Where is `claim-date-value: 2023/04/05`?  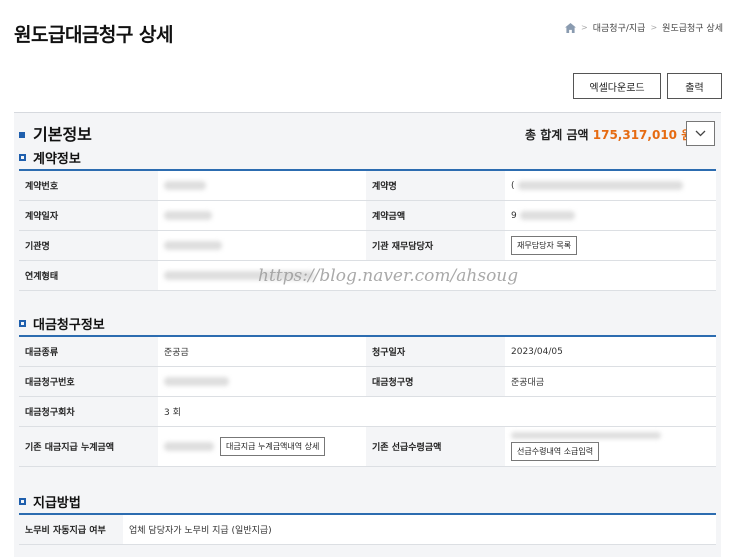
claim-date-value: 2023/04/05 is located at coordinates (610, 351).